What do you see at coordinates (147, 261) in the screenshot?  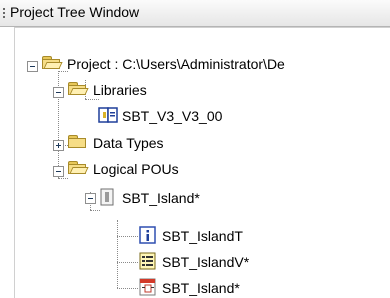 I see `variables-list-icon` at bounding box center [147, 261].